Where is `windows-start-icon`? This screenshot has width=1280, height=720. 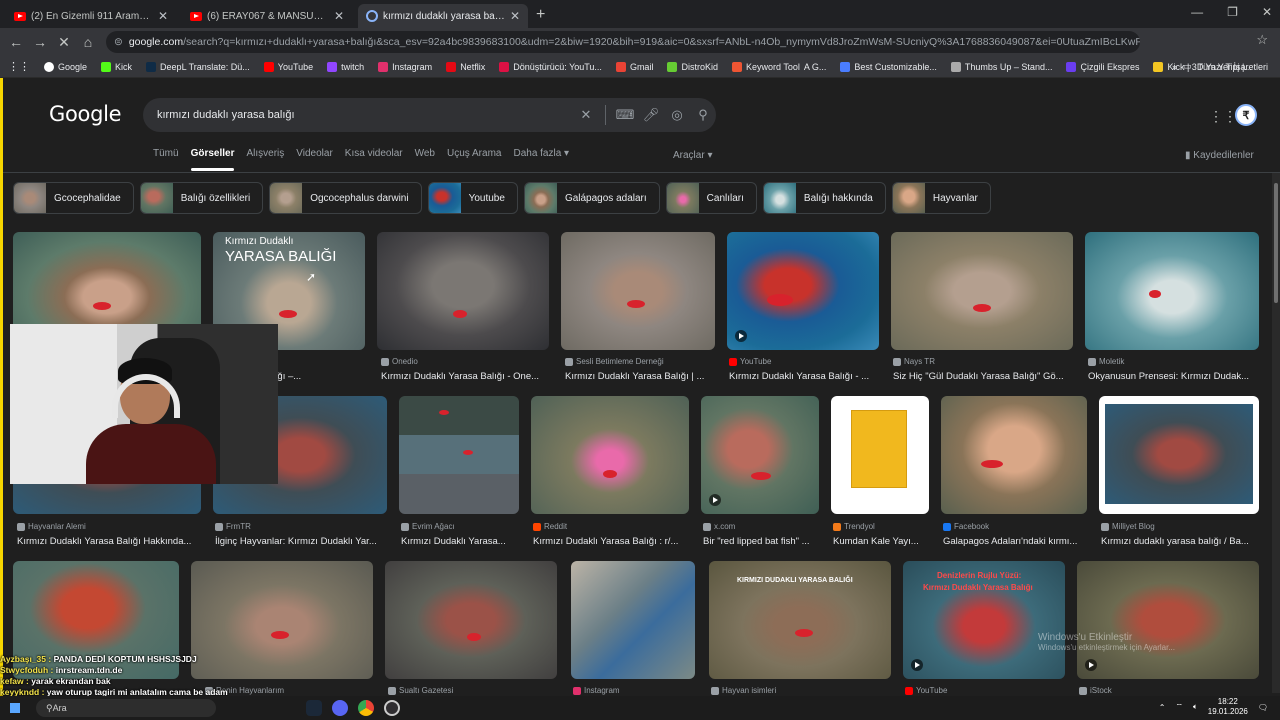 windows-start-icon is located at coordinates (15, 708).